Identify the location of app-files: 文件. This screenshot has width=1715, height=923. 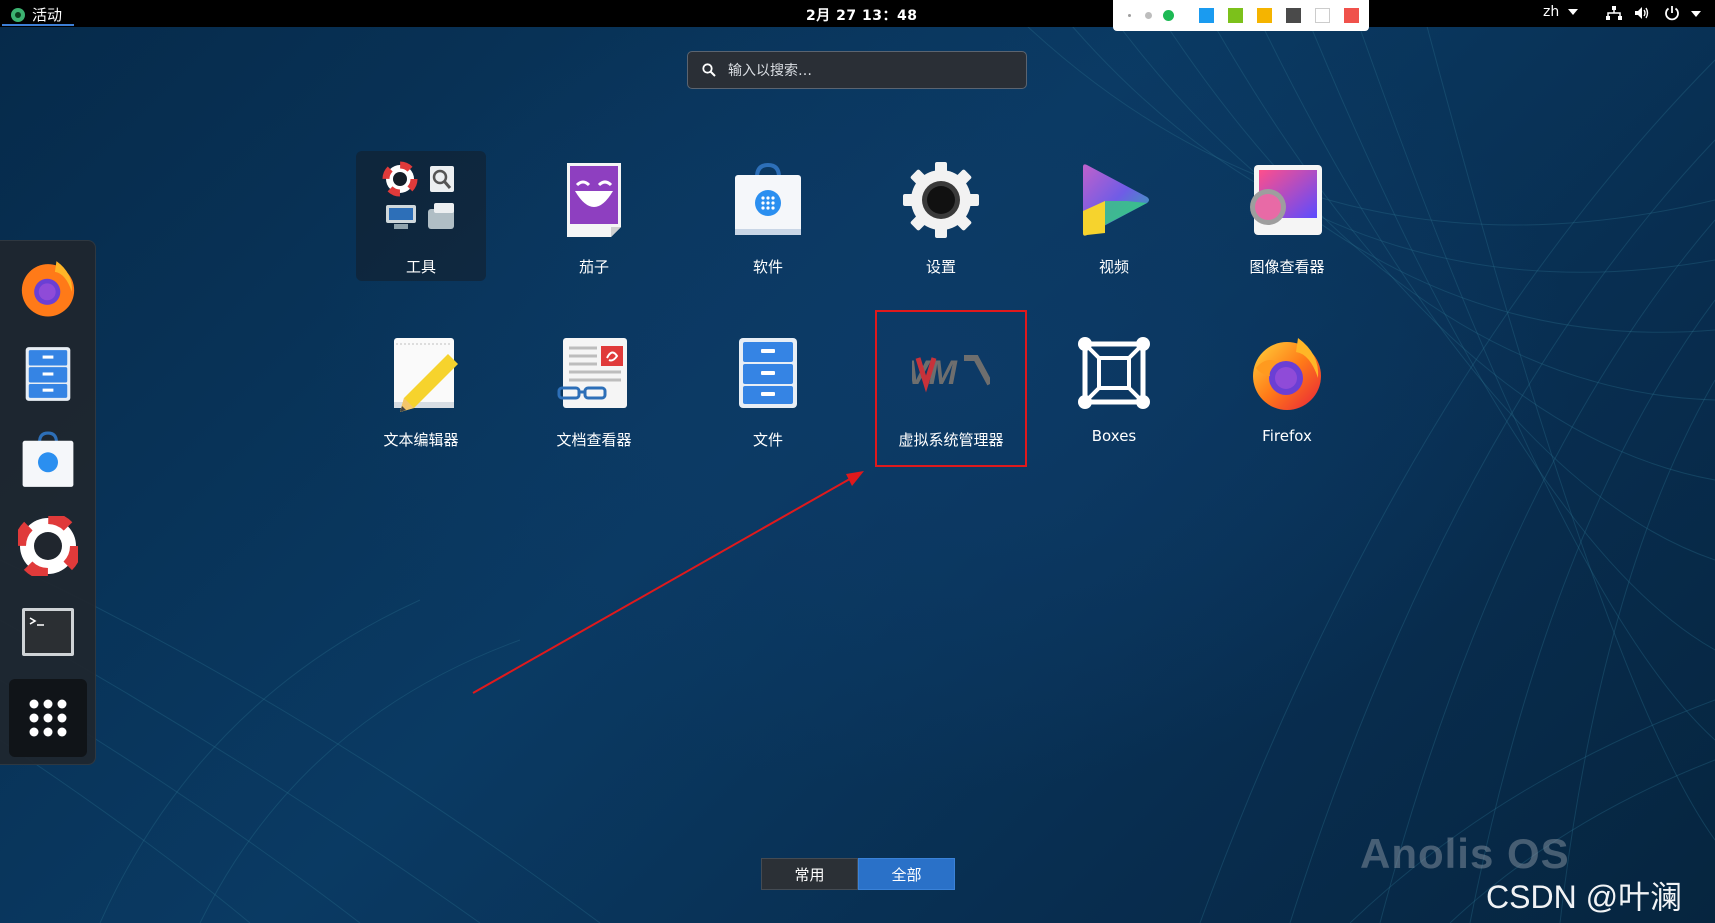
(768, 389).